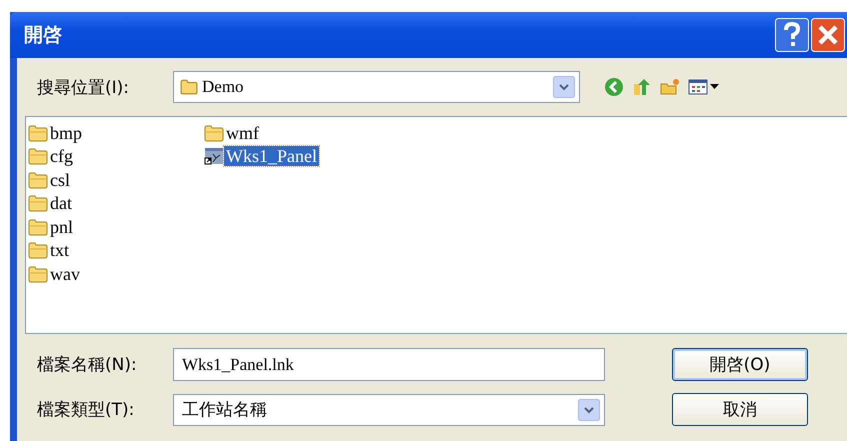 This screenshot has height=441, width=847. I want to click on look-in-label: 搜尋位置(I):, so click(83, 87).